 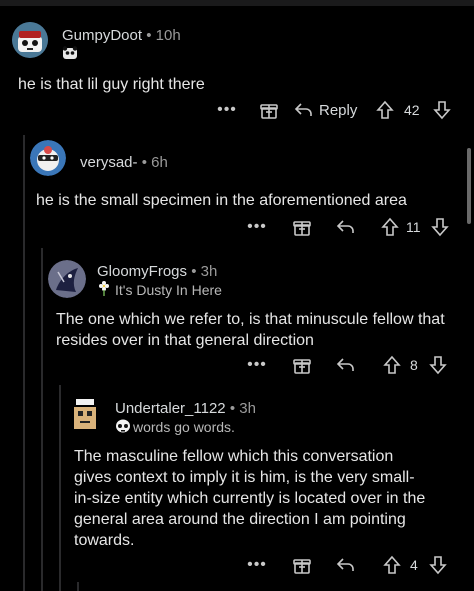 What do you see at coordinates (414, 565) in the screenshot?
I see `vote-count: 4` at bounding box center [414, 565].